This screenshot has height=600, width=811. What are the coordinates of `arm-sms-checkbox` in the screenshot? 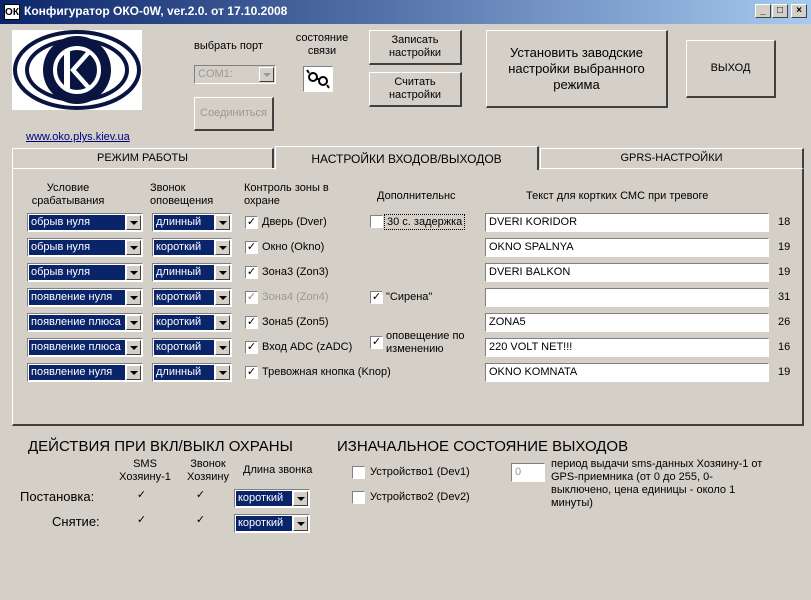 It's located at (141, 496).